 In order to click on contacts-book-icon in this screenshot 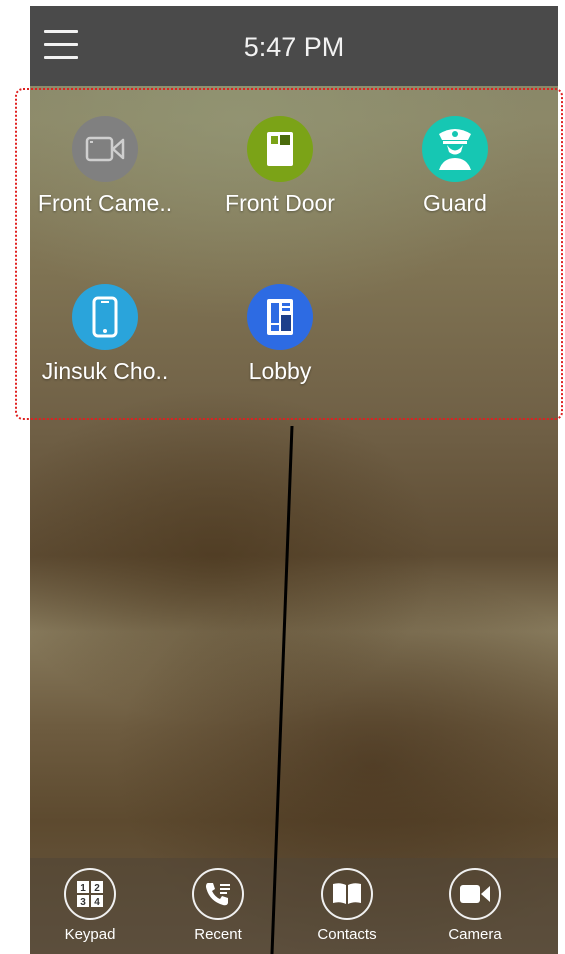, I will do `click(347, 894)`.